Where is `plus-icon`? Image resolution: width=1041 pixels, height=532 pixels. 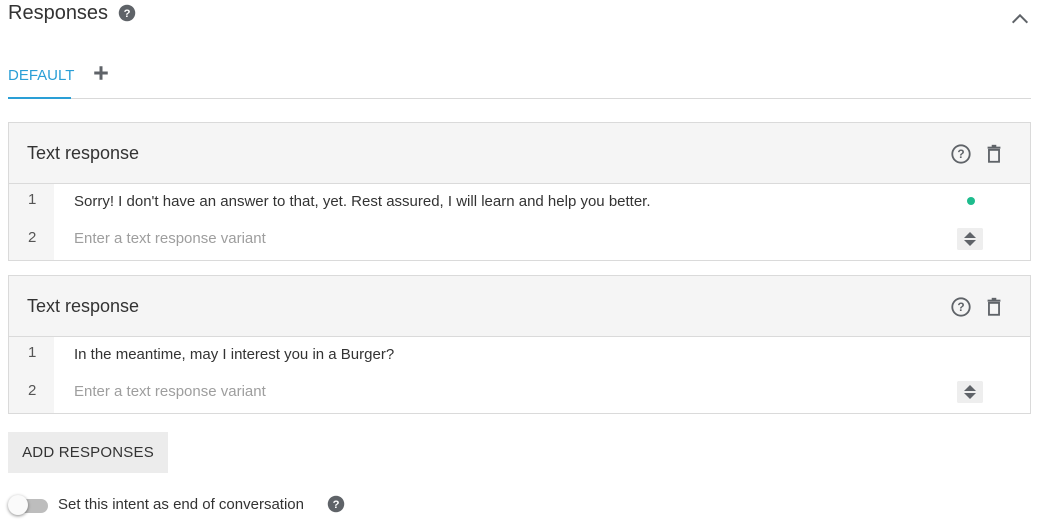 plus-icon is located at coordinates (101, 73).